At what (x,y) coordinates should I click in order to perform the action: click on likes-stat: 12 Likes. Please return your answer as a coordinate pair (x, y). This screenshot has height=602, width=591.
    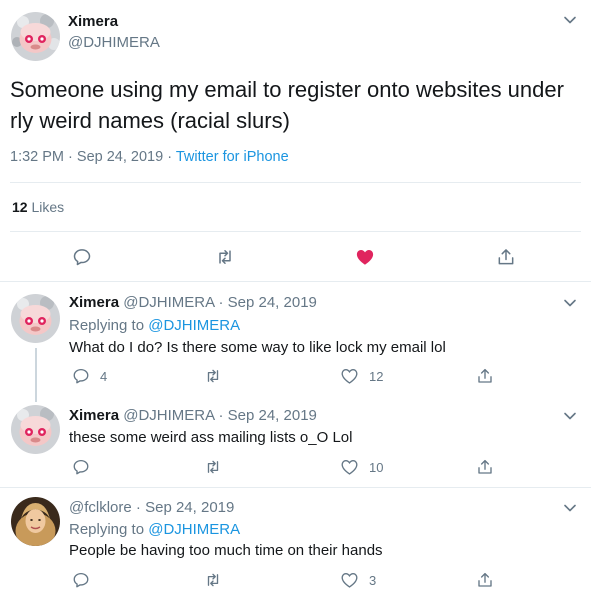
    Looking at the image, I should click on (38, 207).